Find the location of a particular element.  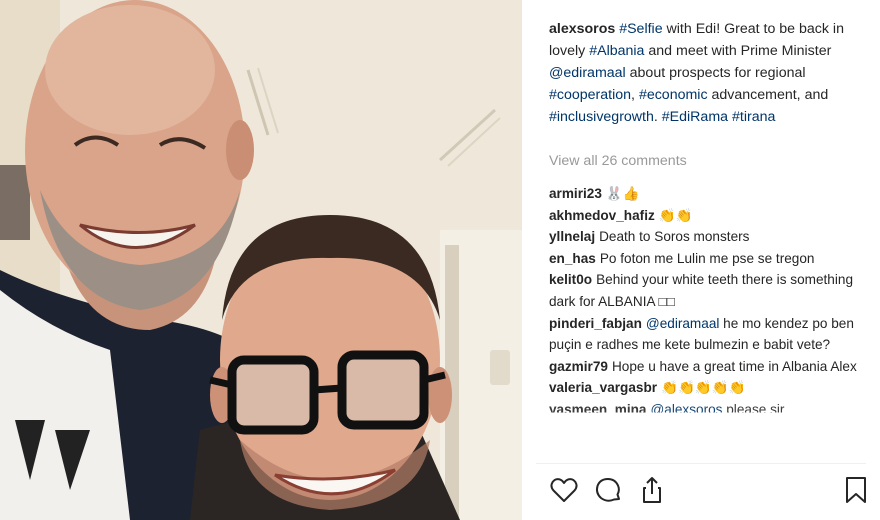

share-icon is located at coordinates (652, 490).